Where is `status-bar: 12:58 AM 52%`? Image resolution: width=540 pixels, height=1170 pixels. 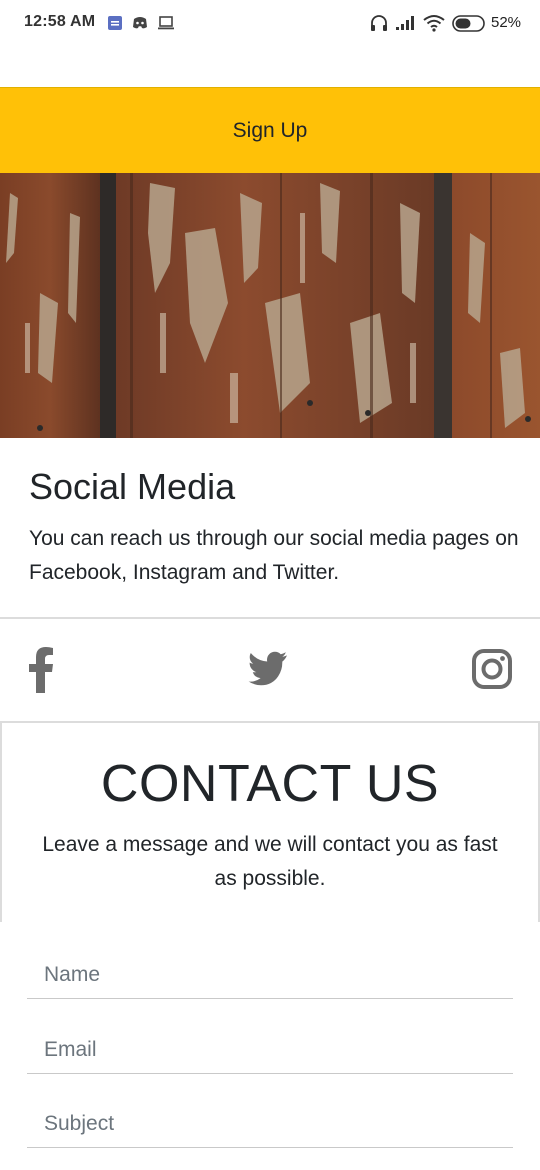
status-bar: 12:58 AM 52% is located at coordinates (270, 24).